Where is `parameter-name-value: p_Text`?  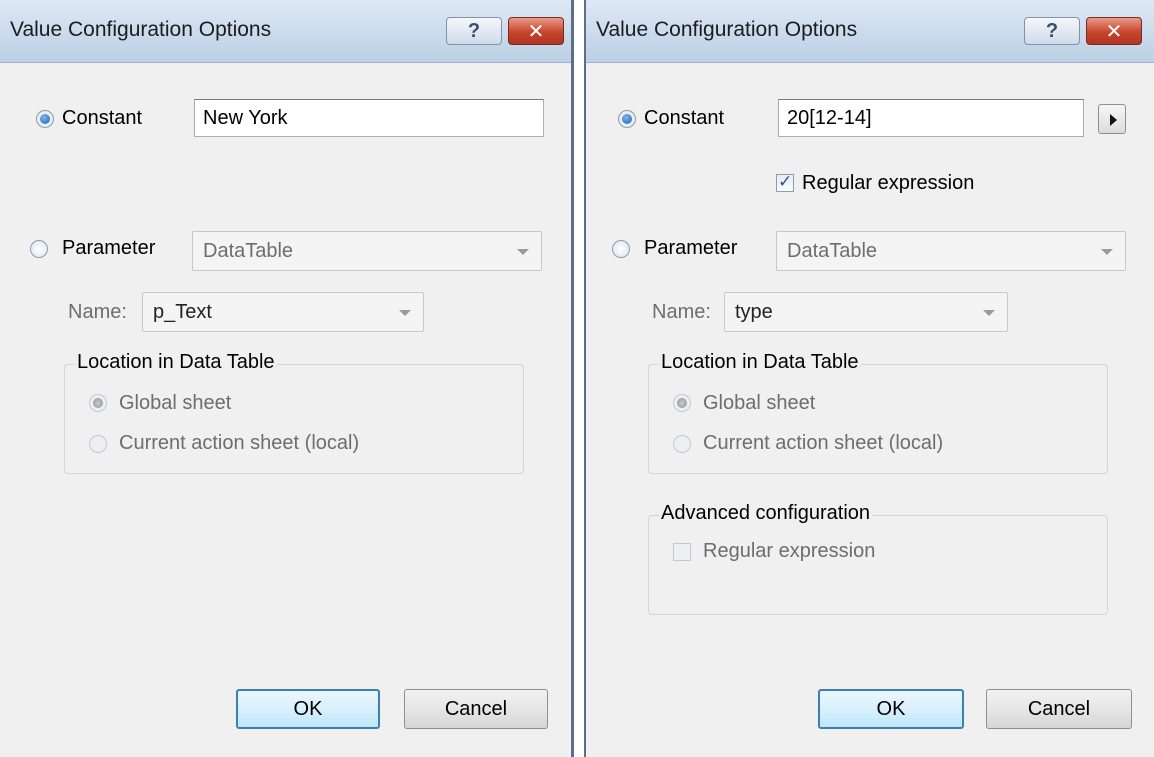
parameter-name-value: p_Text is located at coordinates (182, 312).